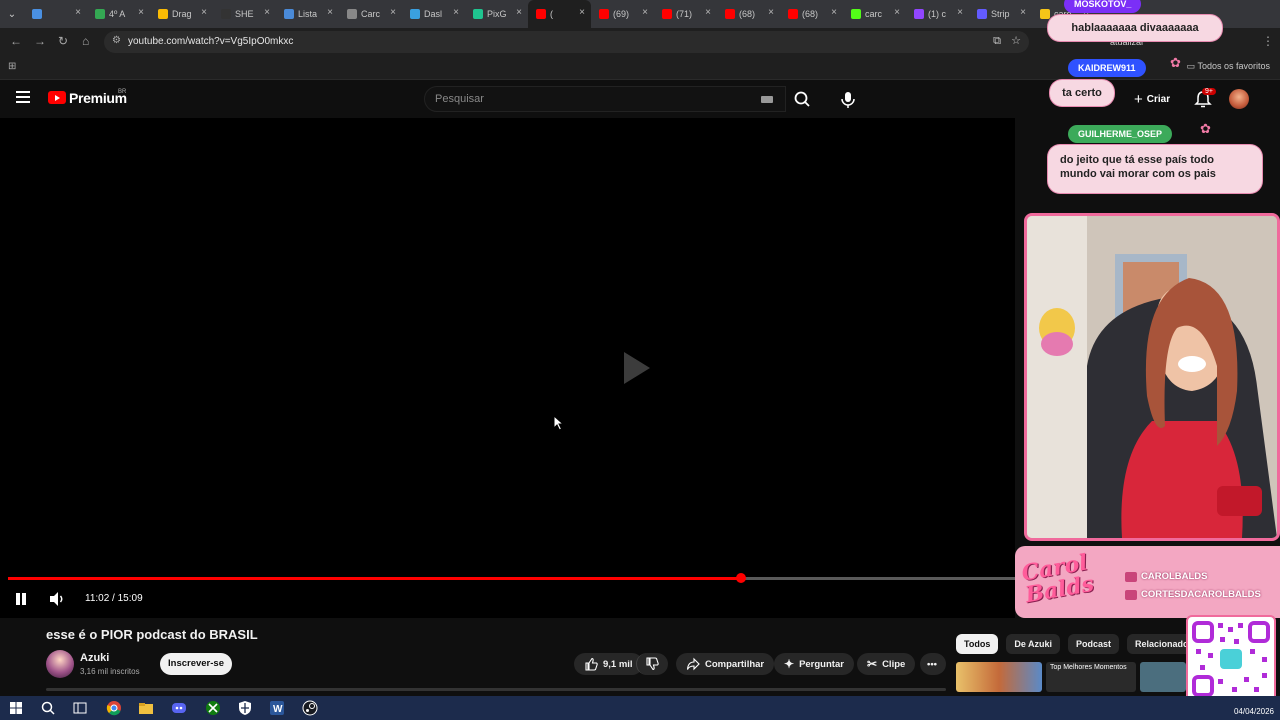 Image resolution: width=1280 pixels, height=720 pixels. Describe the element at coordinates (310, 708) in the screenshot. I see `steam-icon` at that location.